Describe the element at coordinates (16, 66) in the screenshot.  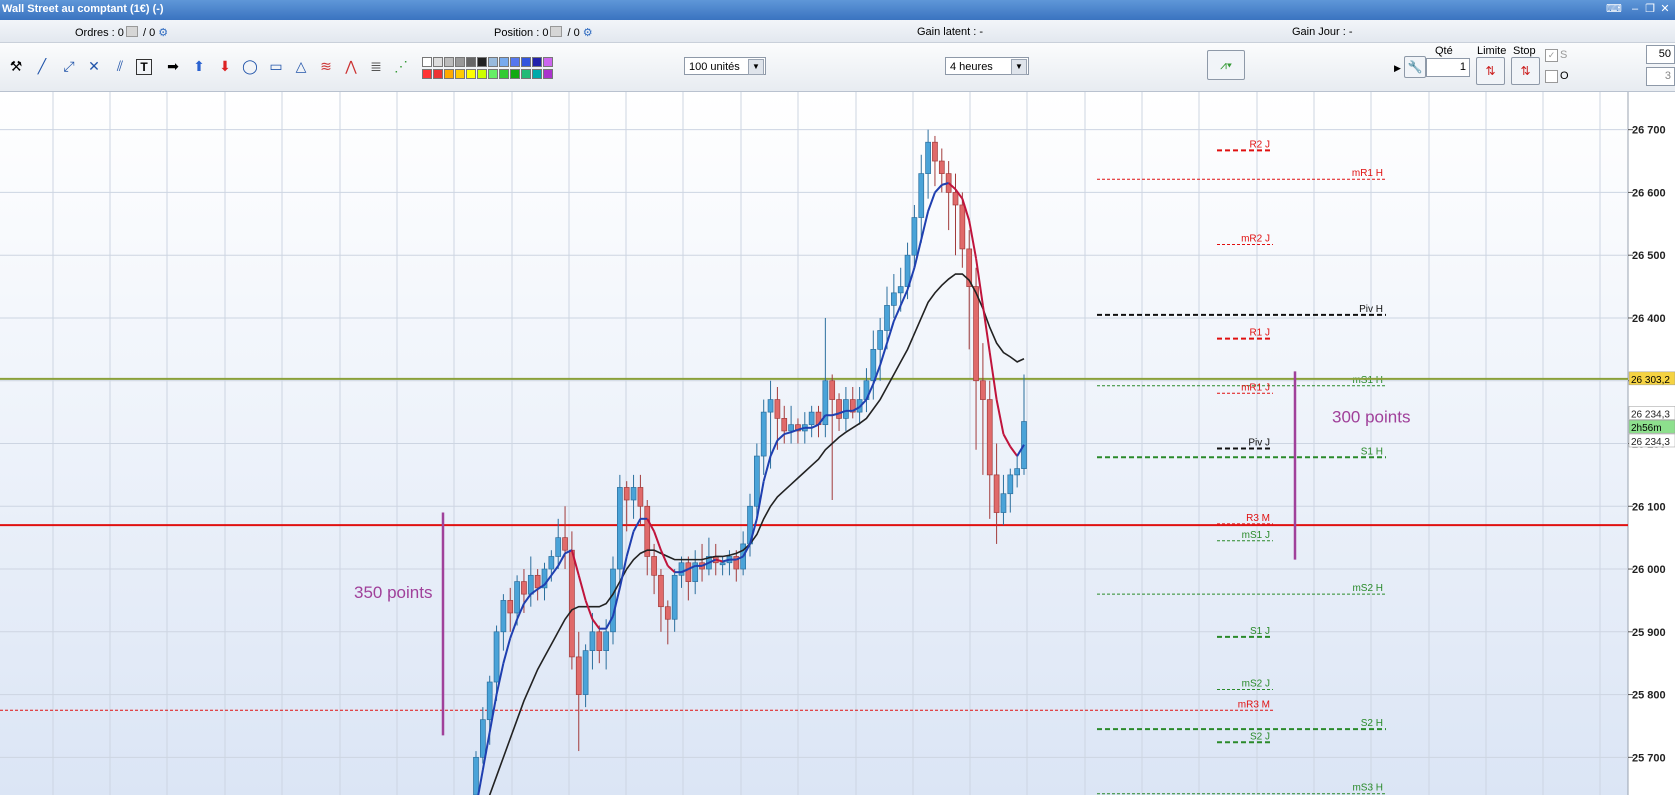
I see `tools-icon: ⚒` at that location.